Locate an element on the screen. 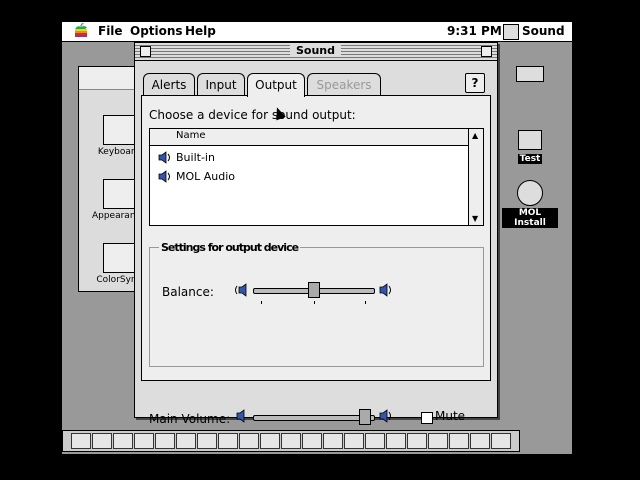  output-settings-group is located at coordinates (316, 307).